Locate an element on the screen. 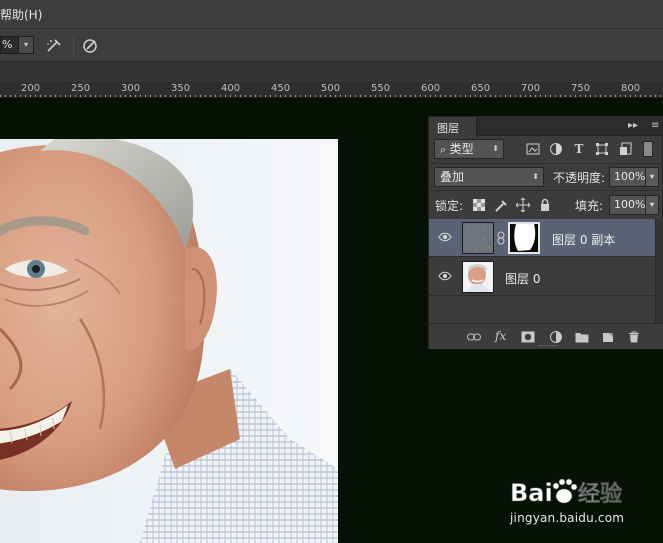 The height and width of the screenshot is (543, 663). lock-all-icon is located at coordinates (545, 205).